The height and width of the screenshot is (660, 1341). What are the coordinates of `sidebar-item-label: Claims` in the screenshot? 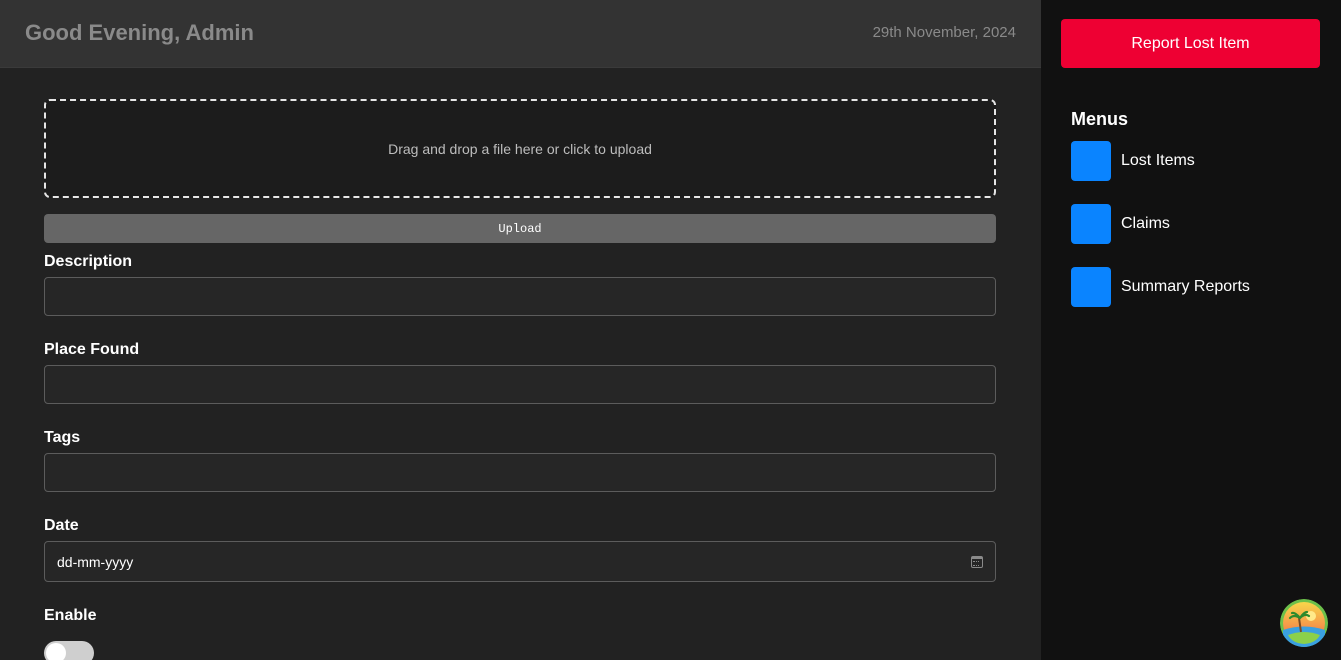 It's located at (1145, 223).